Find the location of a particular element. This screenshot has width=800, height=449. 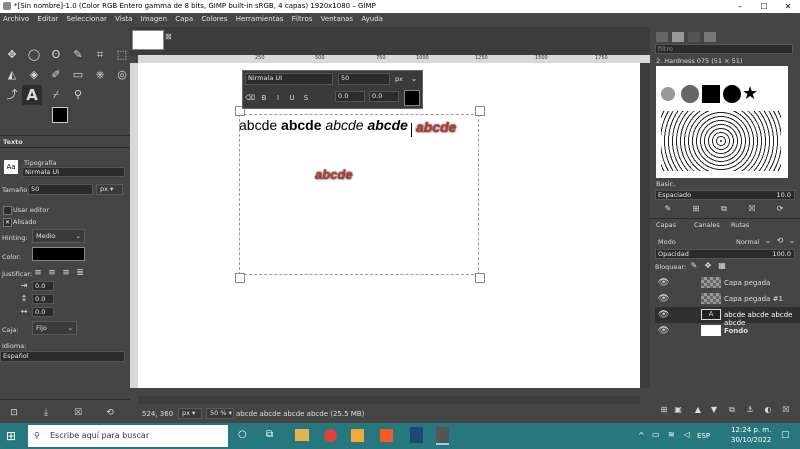

edit-brush-icon: ✎ is located at coordinates (668, 209).